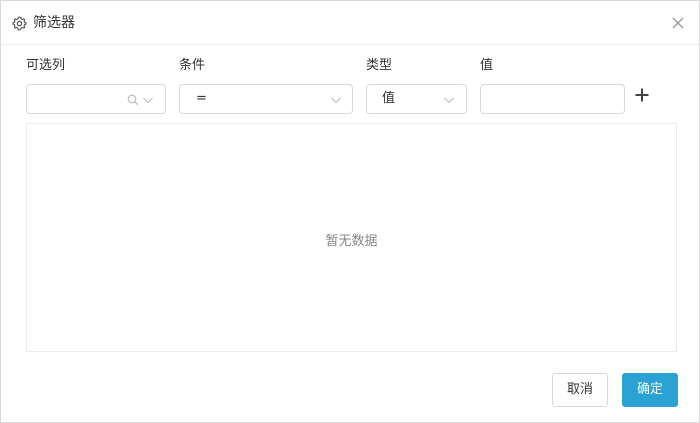 The height and width of the screenshot is (423, 700). I want to click on confirm-button: 确定, so click(650, 390).